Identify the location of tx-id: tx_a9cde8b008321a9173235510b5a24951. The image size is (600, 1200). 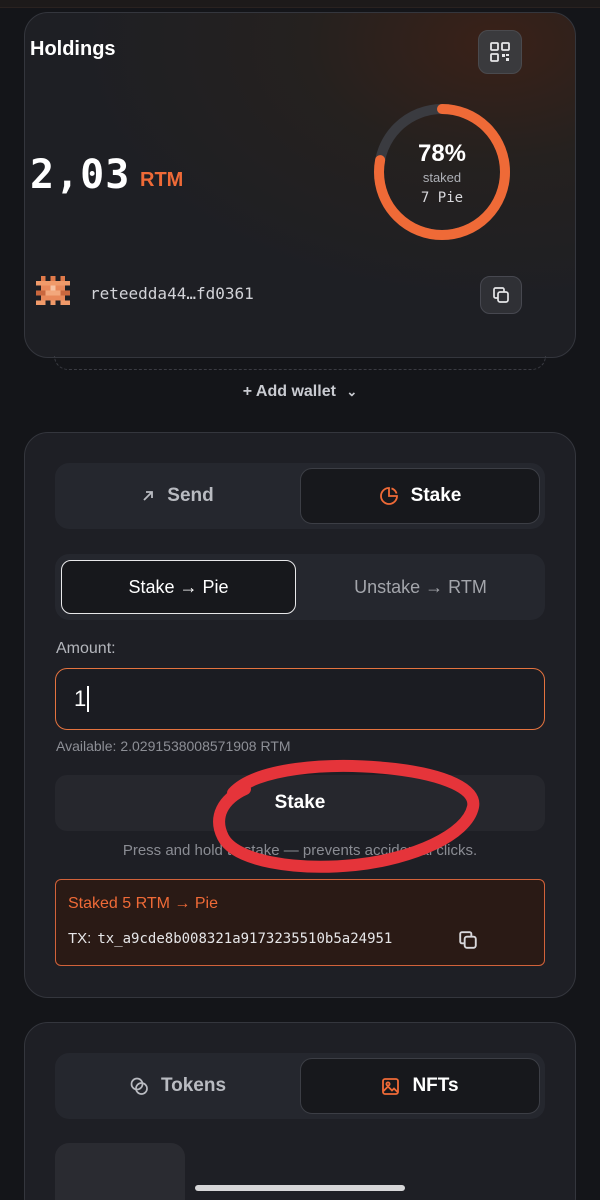
(245, 939).